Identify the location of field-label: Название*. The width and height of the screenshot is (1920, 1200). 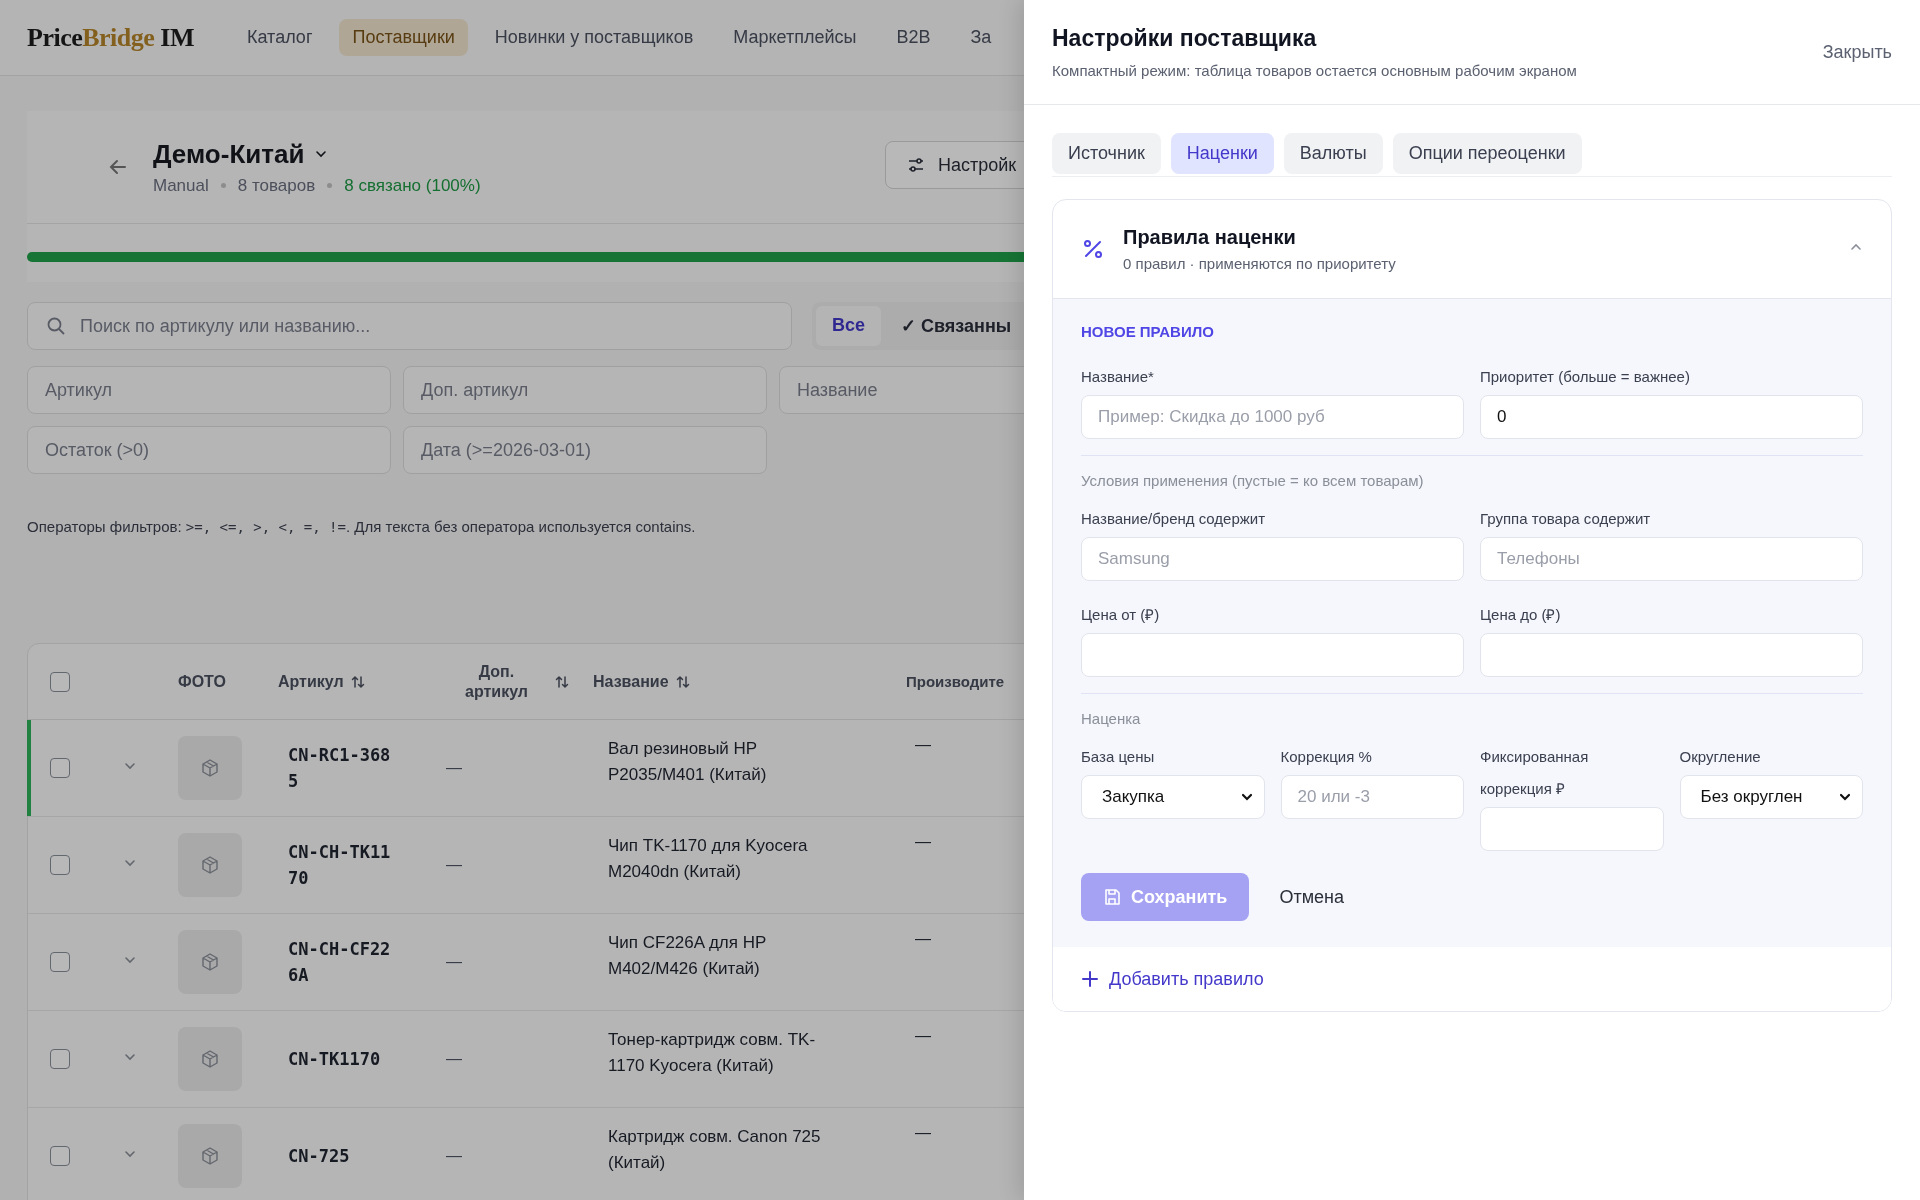
(1117, 377).